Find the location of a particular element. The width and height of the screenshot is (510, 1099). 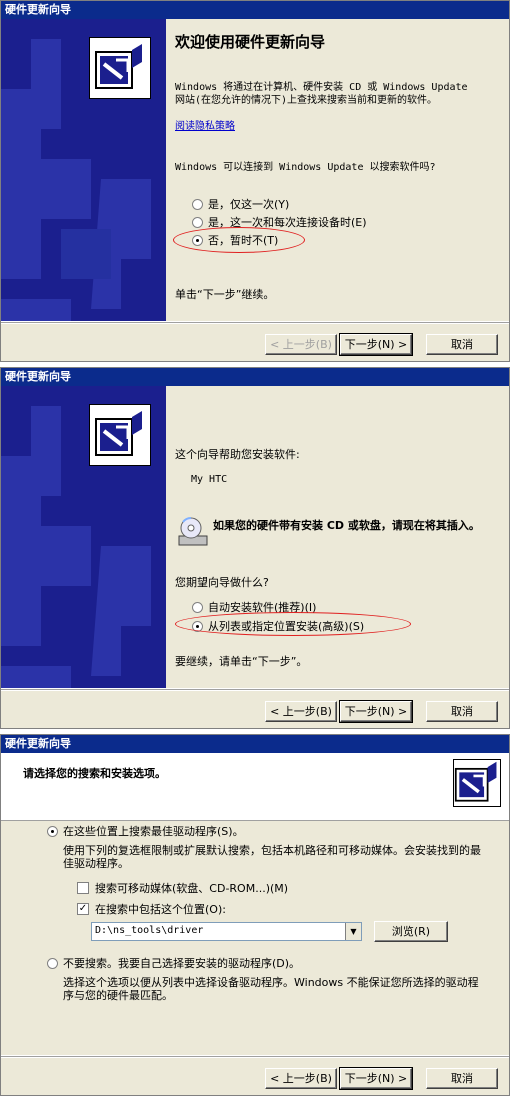

checkbox-include-location-label: 在搜索中包括这个位置(O): is located at coordinates (160, 909).